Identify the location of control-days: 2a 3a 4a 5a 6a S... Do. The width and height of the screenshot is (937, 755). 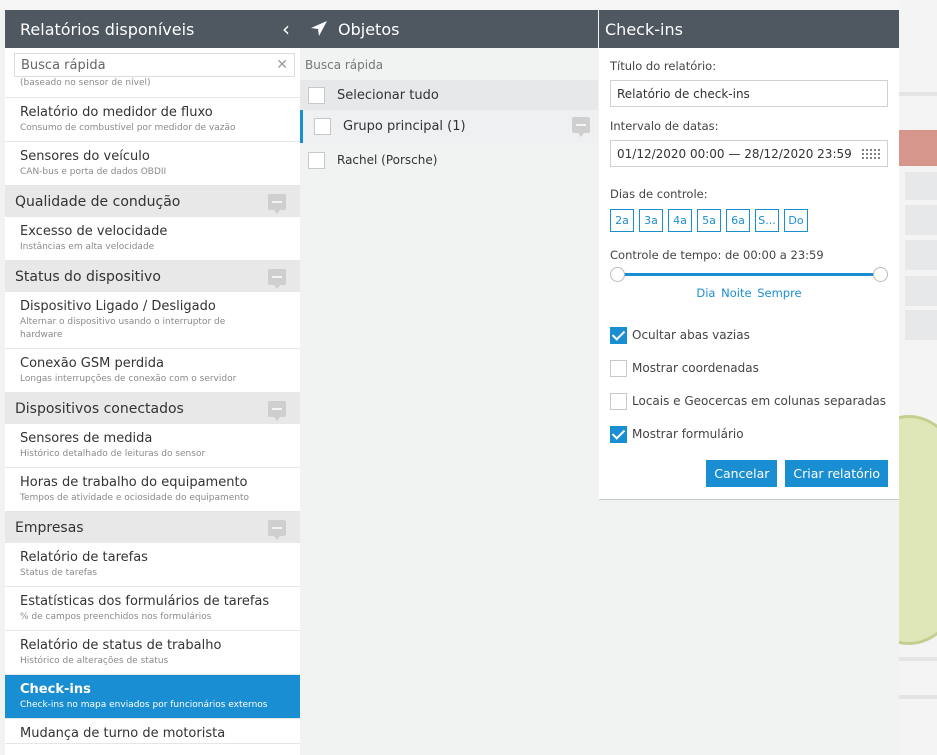
(749, 220).